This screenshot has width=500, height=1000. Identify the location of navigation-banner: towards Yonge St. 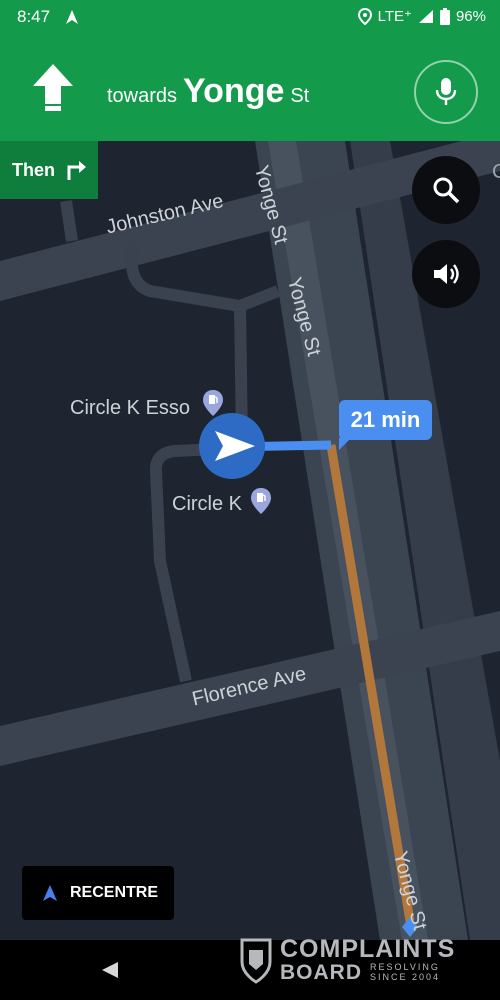
(250, 87).